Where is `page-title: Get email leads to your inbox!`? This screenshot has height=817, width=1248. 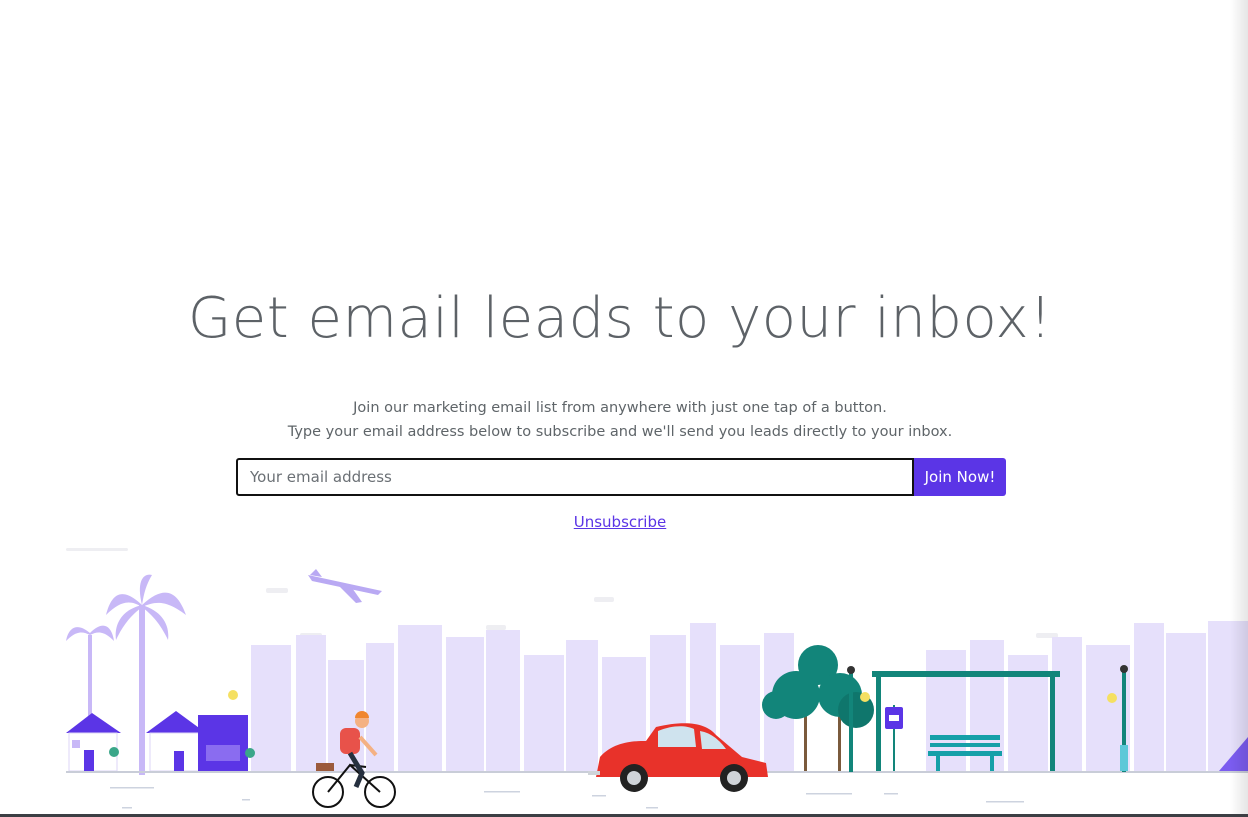 page-title: Get email leads to your inbox! is located at coordinates (620, 318).